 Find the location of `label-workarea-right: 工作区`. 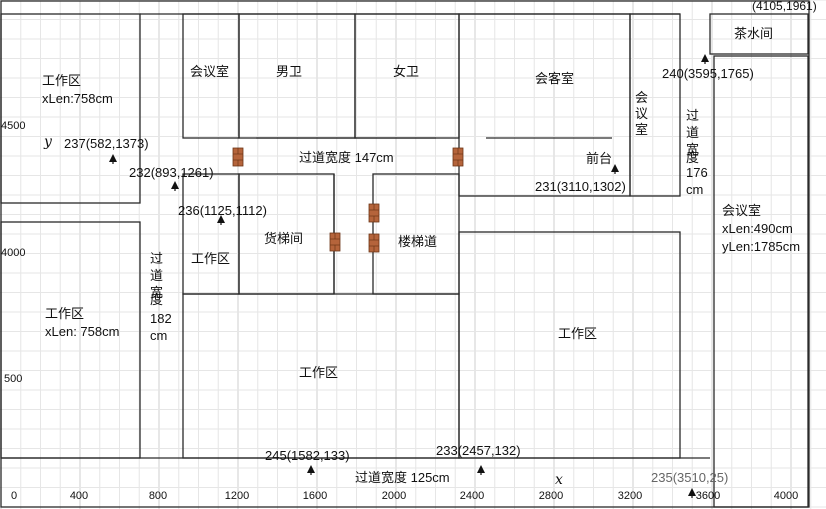

label-workarea-right: 工作区 is located at coordinates (577, 333).